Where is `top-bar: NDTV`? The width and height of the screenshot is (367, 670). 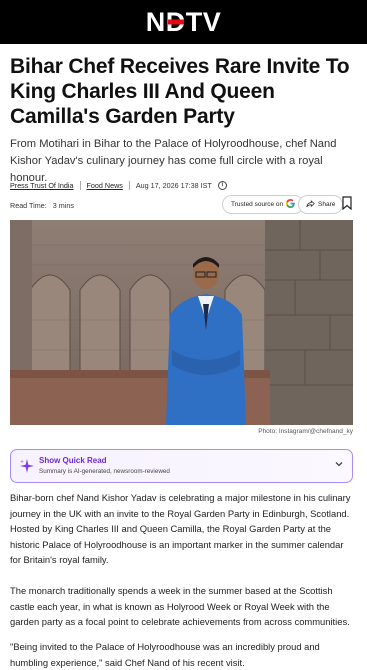
top-bar: NDTV is located at coordinates (183, 22).